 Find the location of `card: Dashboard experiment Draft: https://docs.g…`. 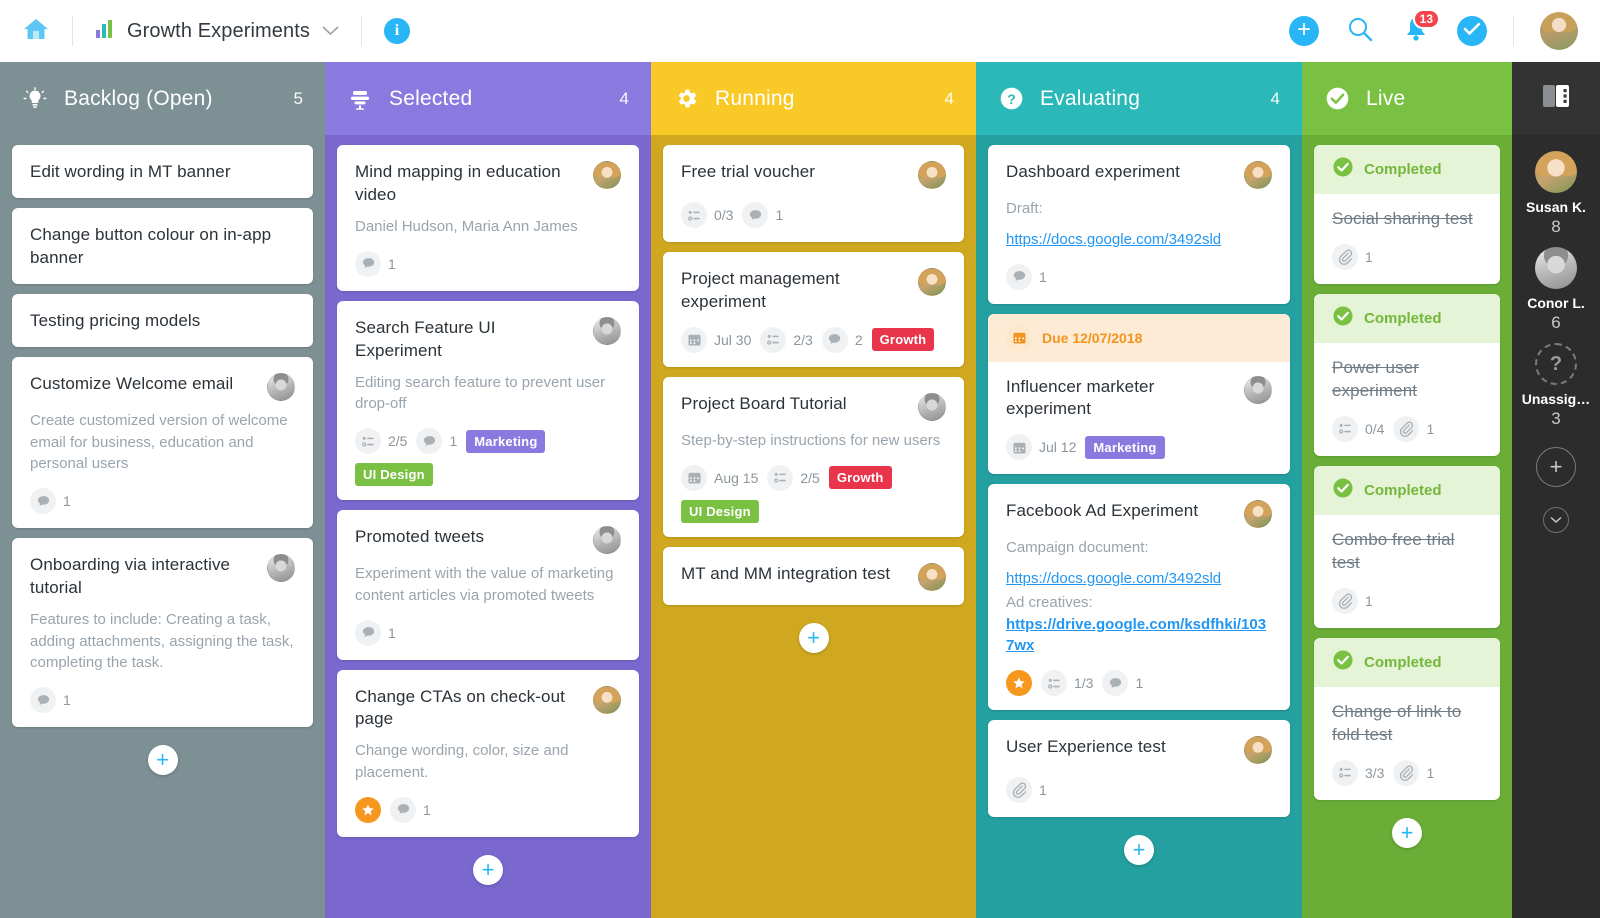

card: Dashboard experiment Draft: https://docs.g… is located at coordinates (1139, 224).